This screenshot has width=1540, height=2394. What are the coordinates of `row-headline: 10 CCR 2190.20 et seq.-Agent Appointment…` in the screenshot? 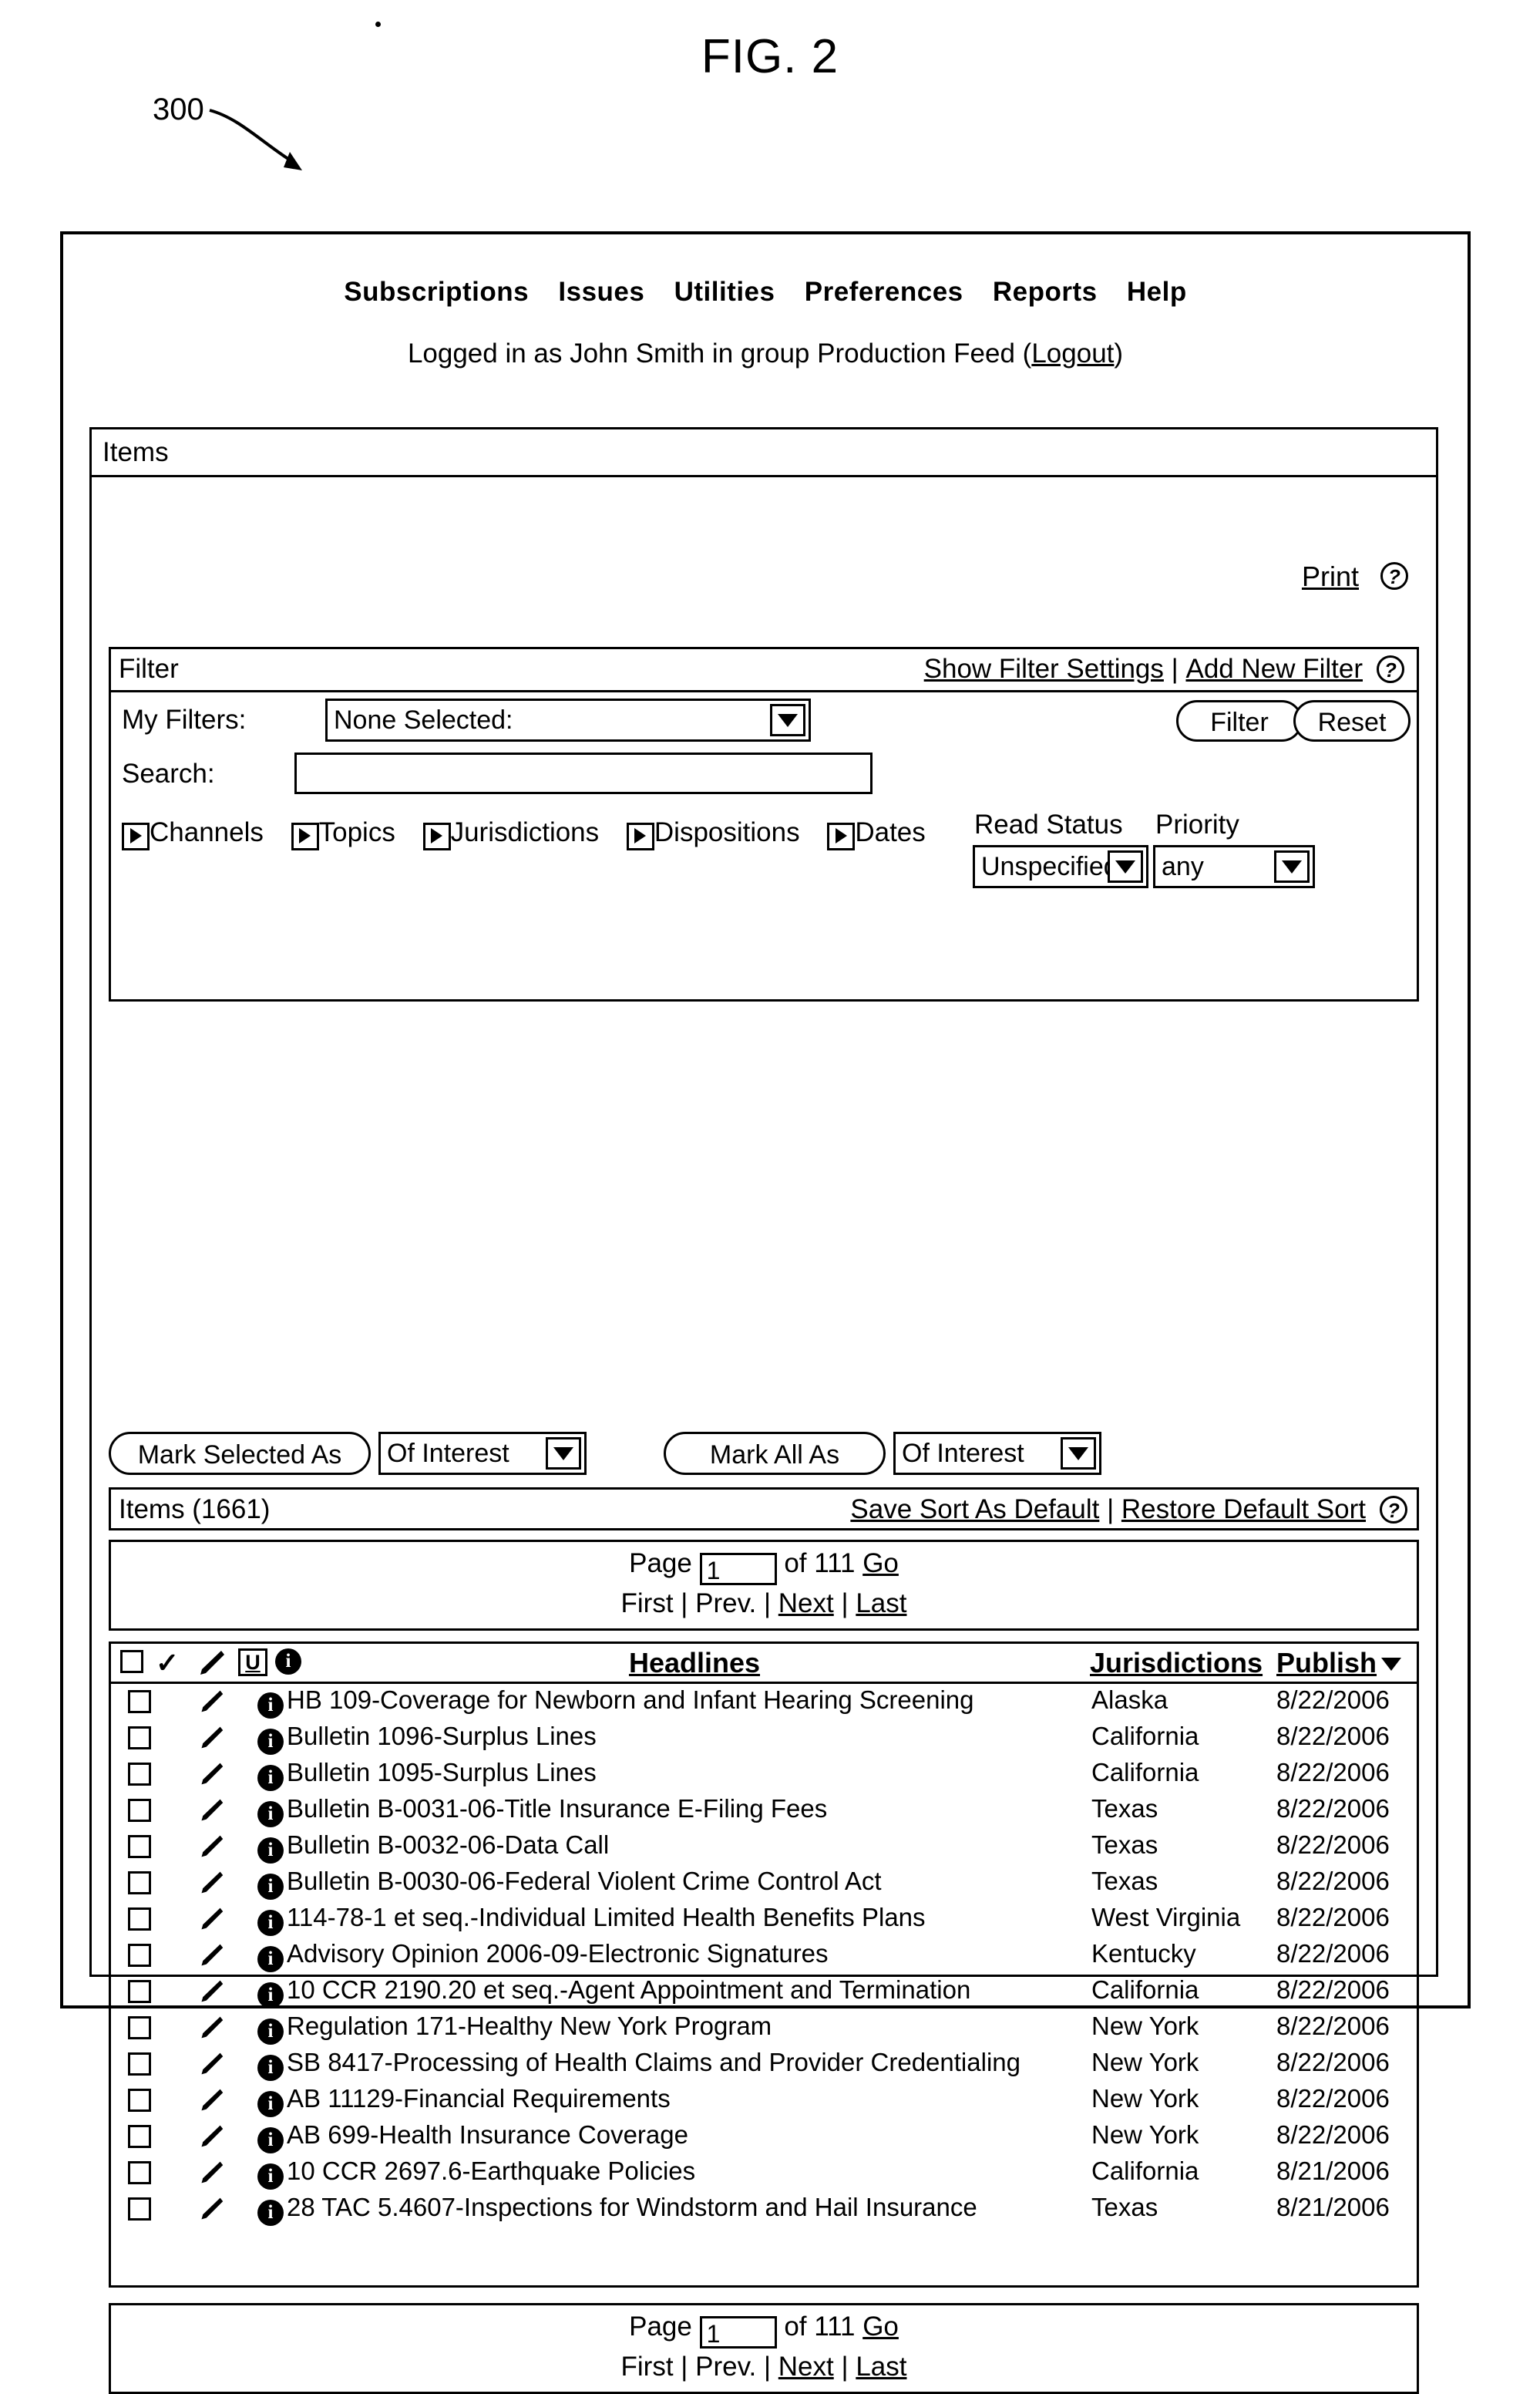 It's located at (628, 1990).